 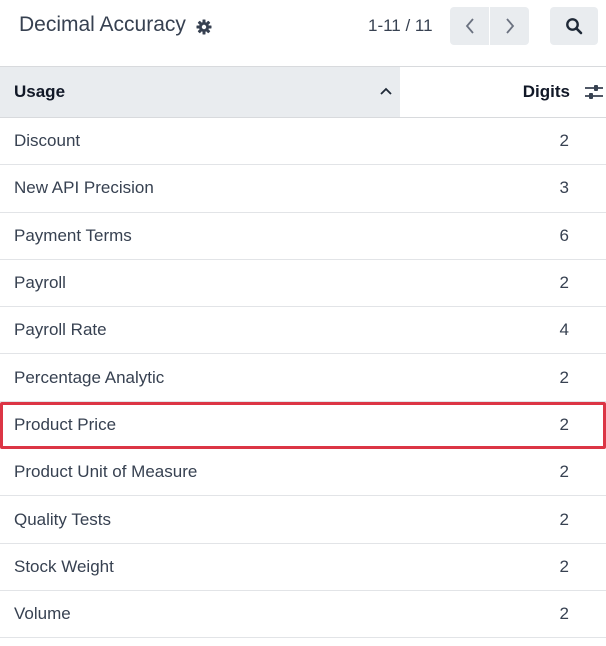 What do you see at coordinates (64, 566) in the screenshot?
I see `cell-usage: Stock Weight` at bounding box center [64, 566].